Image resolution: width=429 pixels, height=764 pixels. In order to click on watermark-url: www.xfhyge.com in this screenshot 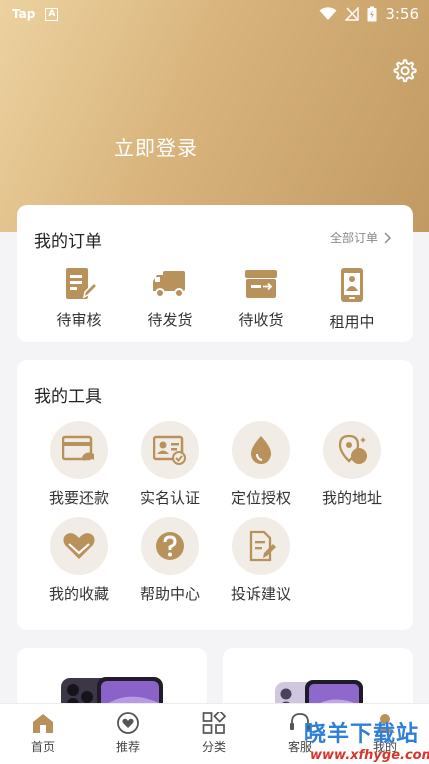, I will do `click(369, 755)`.